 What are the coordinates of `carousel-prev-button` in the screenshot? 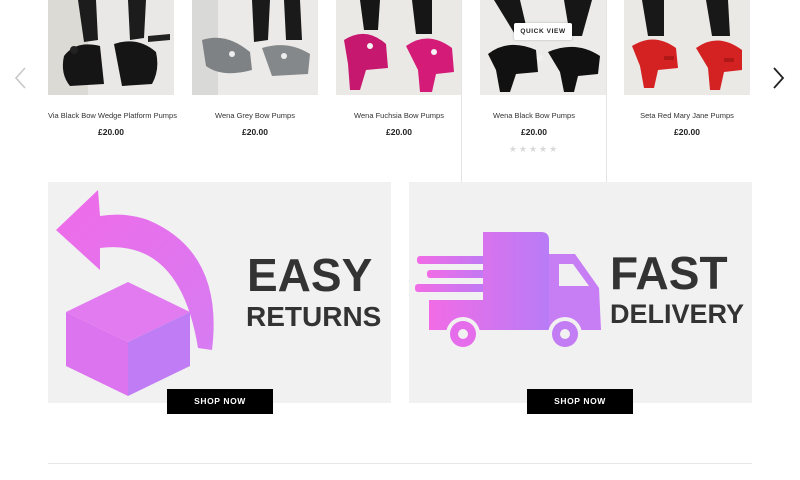 It's located at (20, 78).